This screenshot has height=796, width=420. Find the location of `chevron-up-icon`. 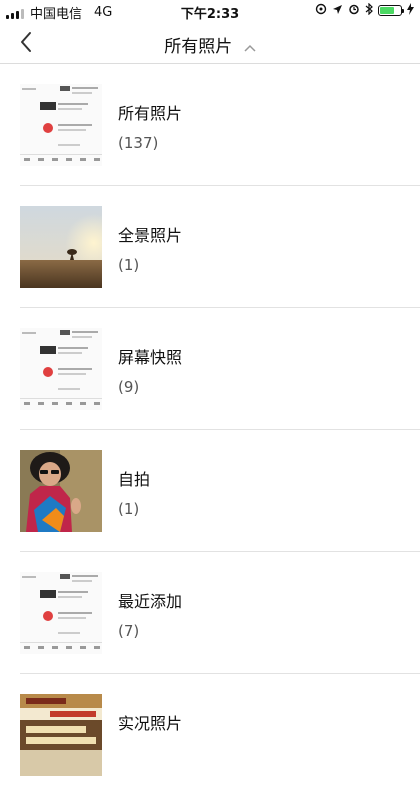

chevron-up-icon is located at coordinates (250, 47).